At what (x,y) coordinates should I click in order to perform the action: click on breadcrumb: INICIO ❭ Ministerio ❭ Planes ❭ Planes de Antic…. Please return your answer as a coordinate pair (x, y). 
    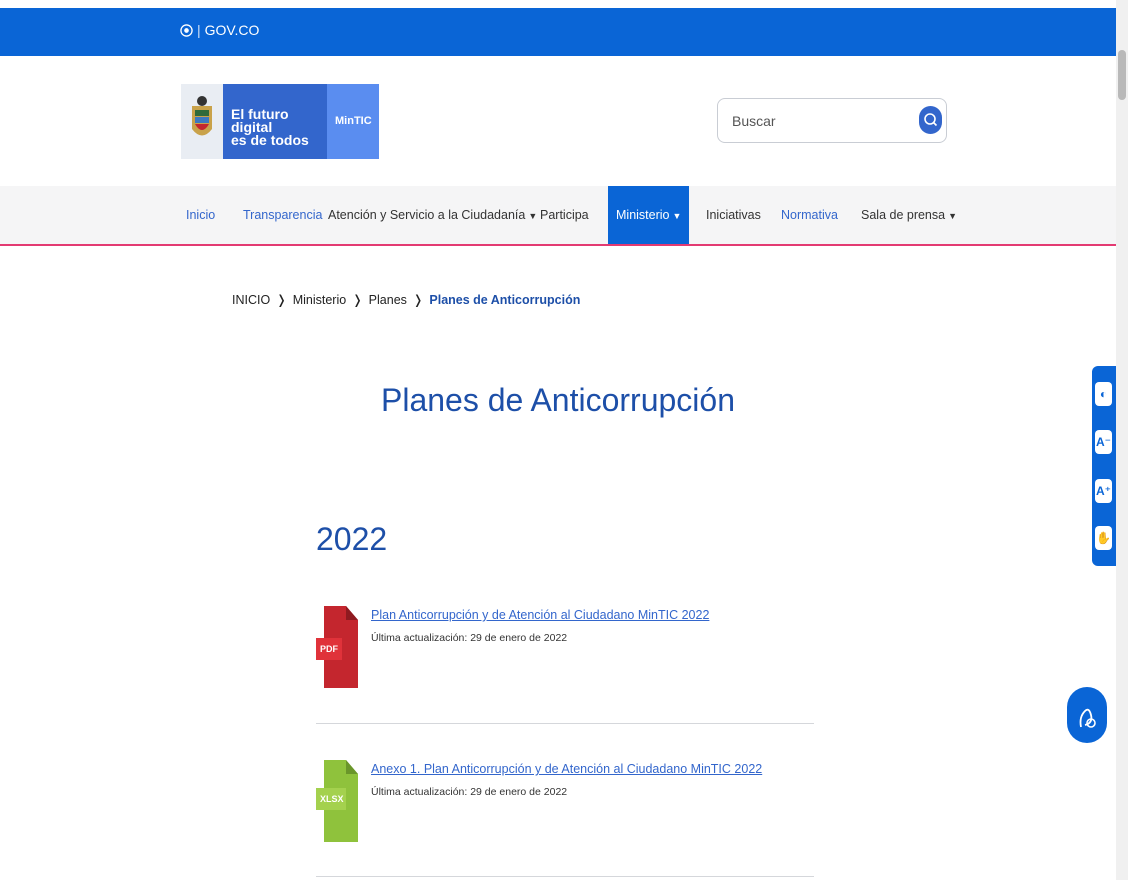
    Looking at the image, I should click on (406, 299).